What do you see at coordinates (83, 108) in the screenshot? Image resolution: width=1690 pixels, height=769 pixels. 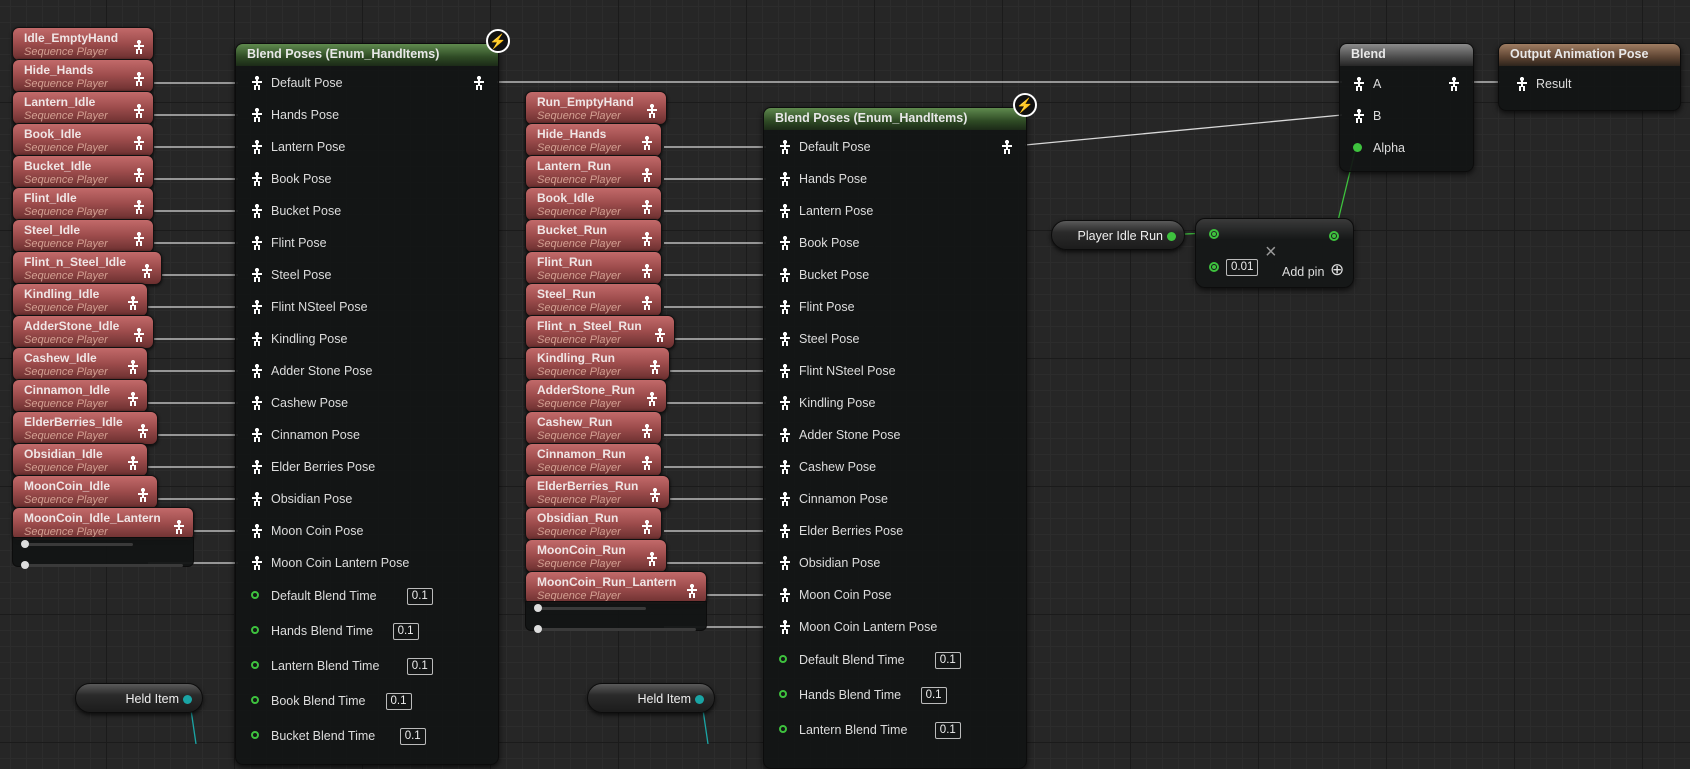 I see `sequence-player-node: Lantern_Idle Sequence Player` at bounding box center [83, 108].